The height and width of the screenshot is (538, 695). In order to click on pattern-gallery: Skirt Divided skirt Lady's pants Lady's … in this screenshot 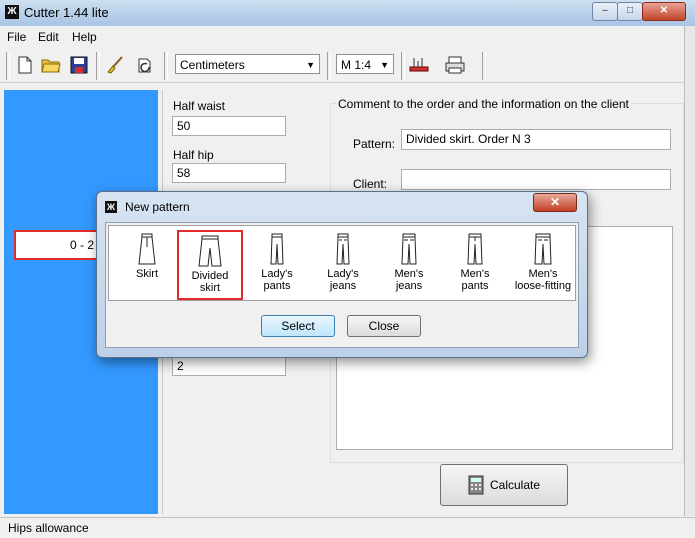, I will do `click(342, 263)`.